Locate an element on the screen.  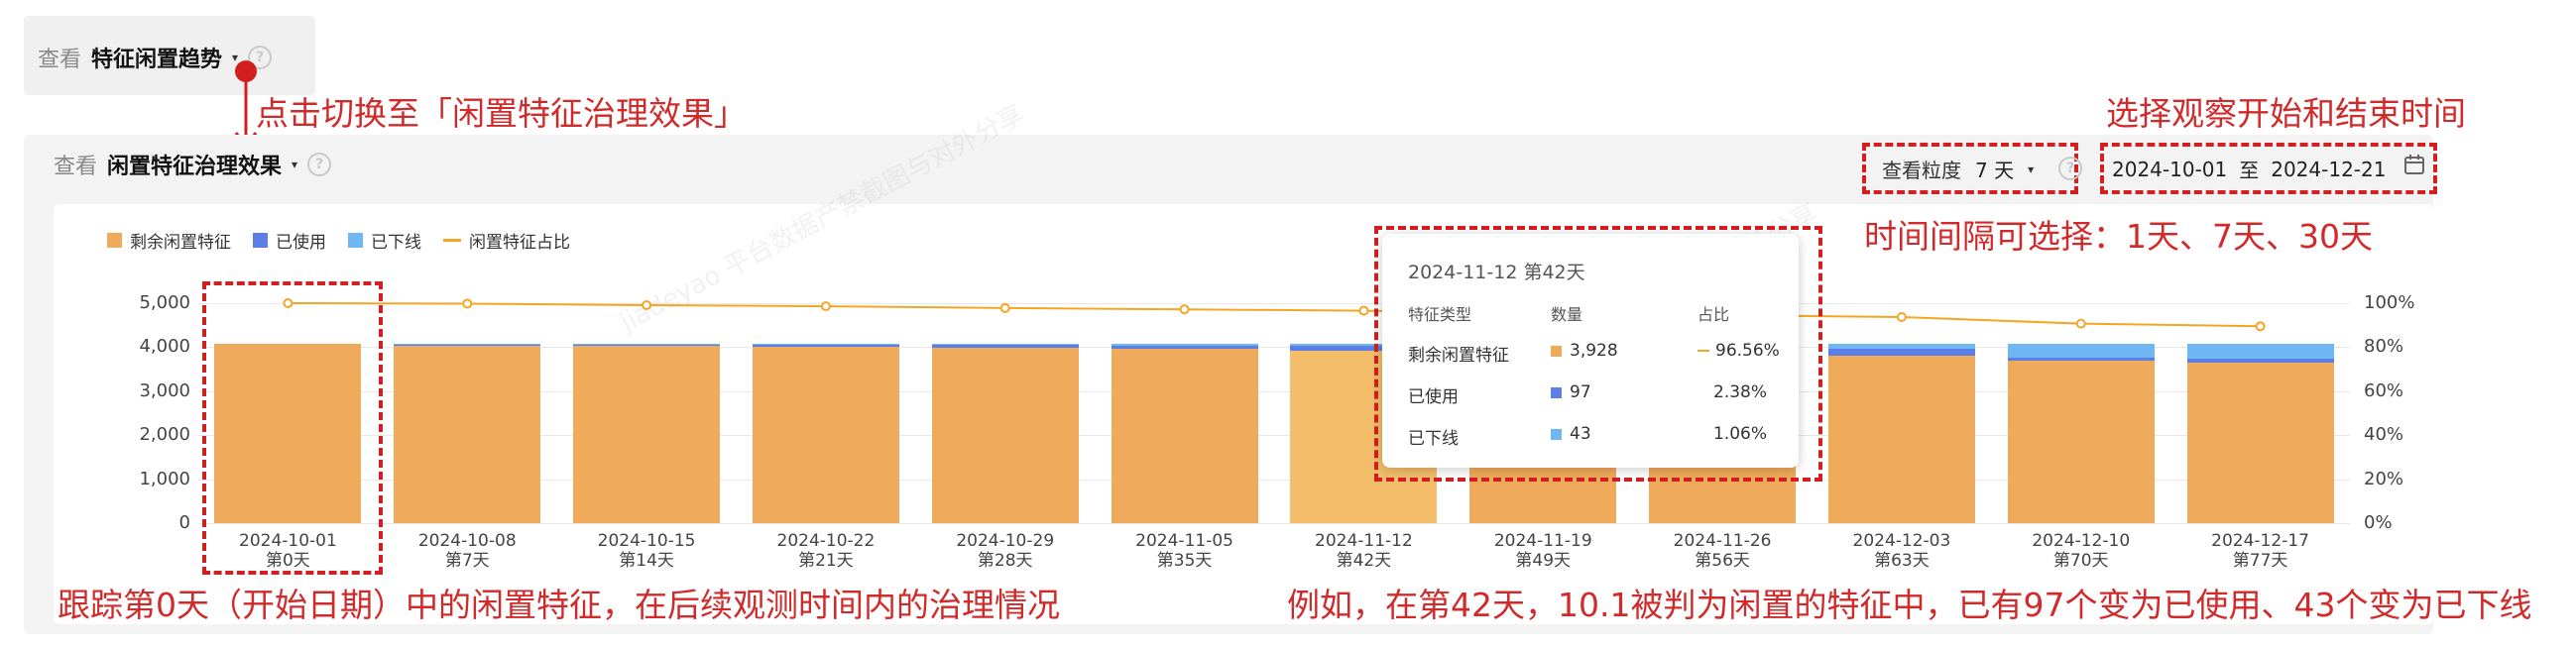
legend-label: 剩余闲置特征 is located at coordinates (181, 243).